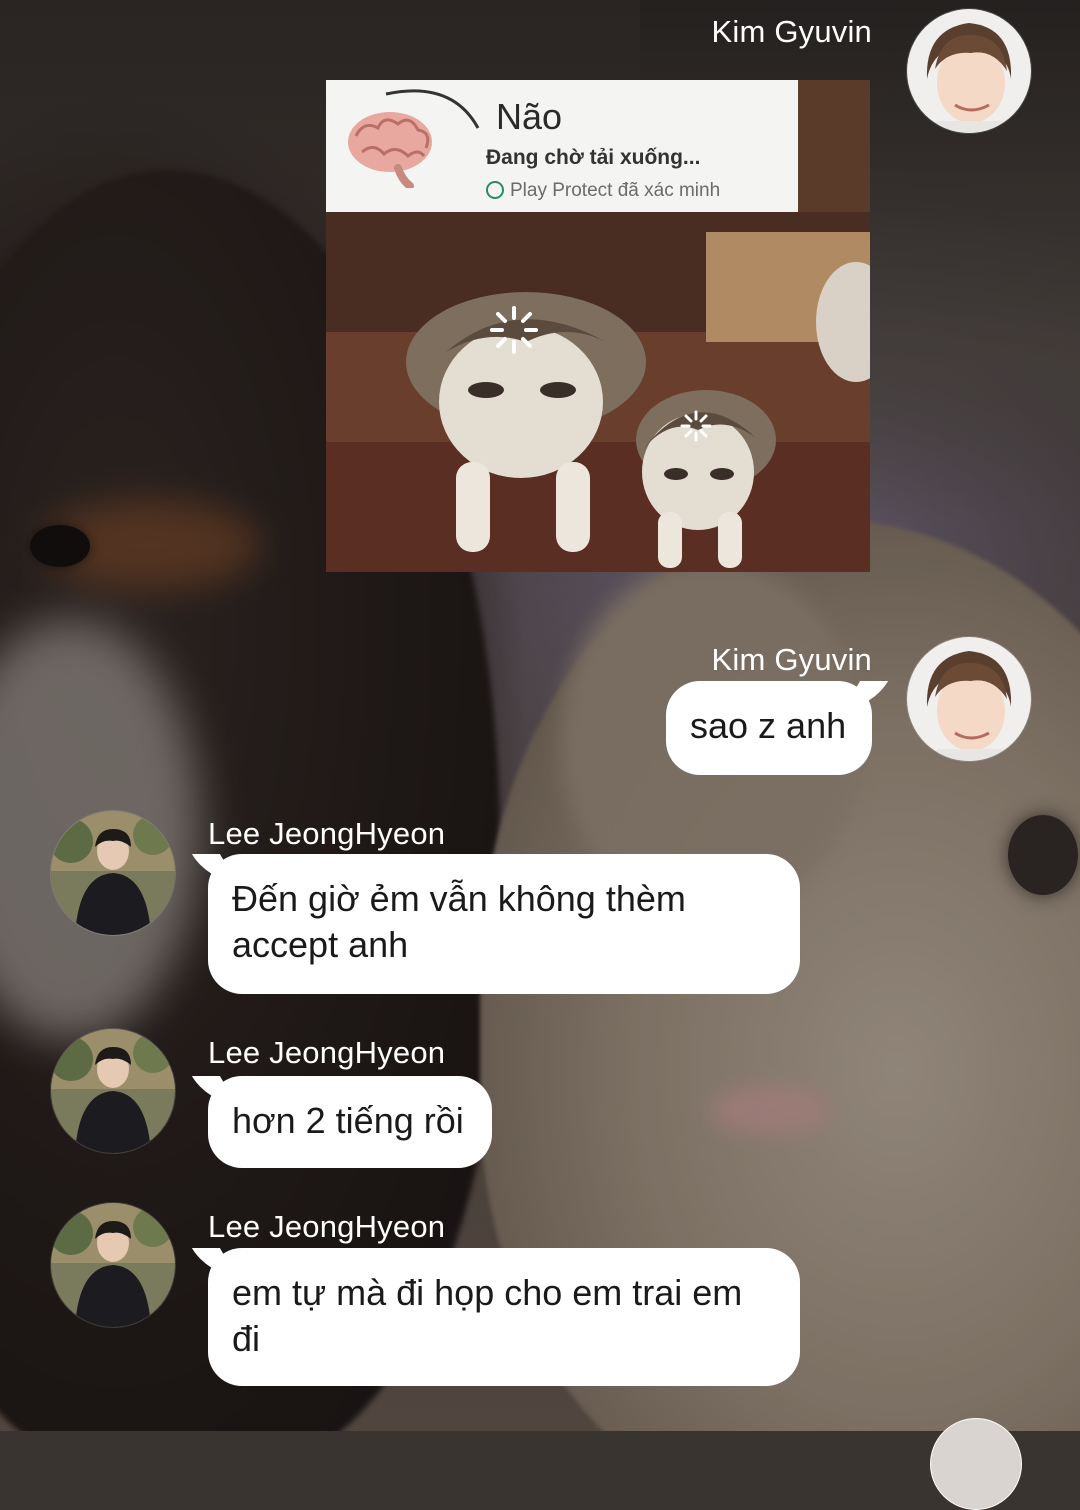  What do you see at coordinates (348, 1120) in the screenshot?
I see `message-text: hơn 2 tiếng rồi` at bounding box center [348, 1120].